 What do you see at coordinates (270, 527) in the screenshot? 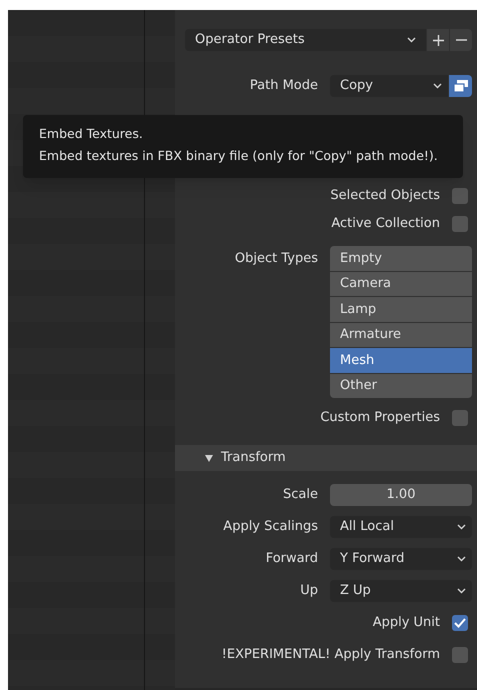
I see `field-label: Apply Scalings` at bounding box center [270, 527].